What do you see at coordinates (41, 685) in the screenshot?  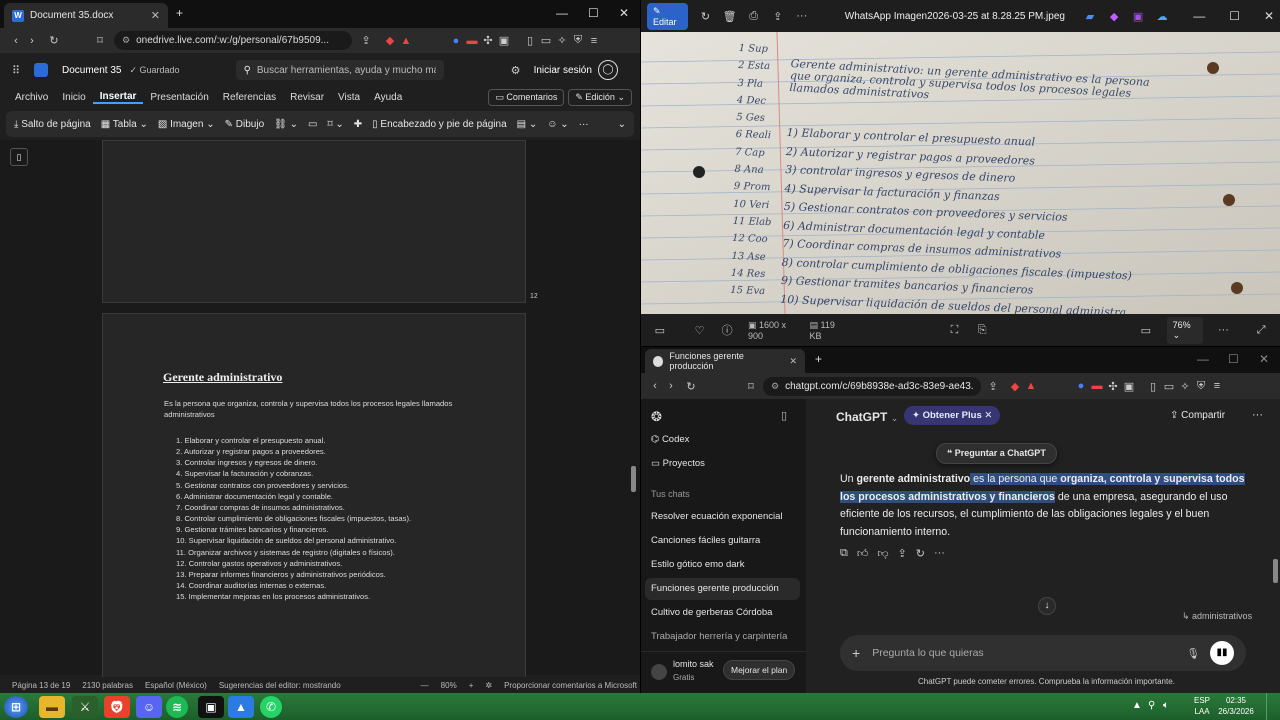 I see `page-count-status: Página 13 de 19` at bounding box center [41, 685].